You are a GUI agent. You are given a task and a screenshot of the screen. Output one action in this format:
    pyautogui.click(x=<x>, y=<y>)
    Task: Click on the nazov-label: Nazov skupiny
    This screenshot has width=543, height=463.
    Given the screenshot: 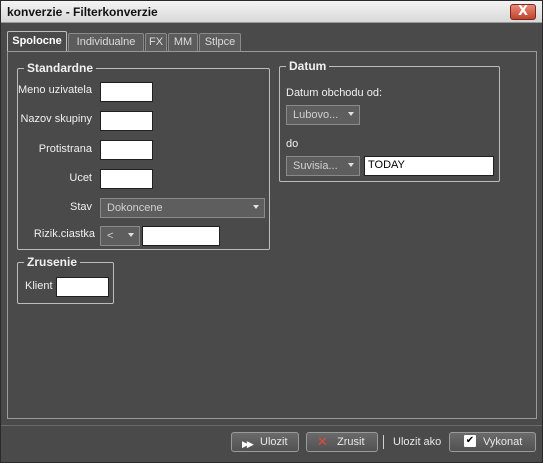 What is the action you would take?
    pyautogui.click(x=56, y=119)
    